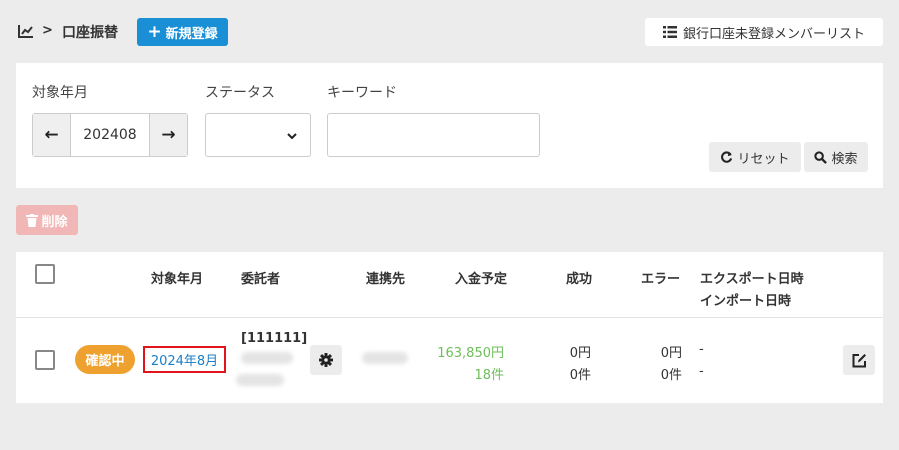  I want to click on reset-label: リセット, so click(763, 159).